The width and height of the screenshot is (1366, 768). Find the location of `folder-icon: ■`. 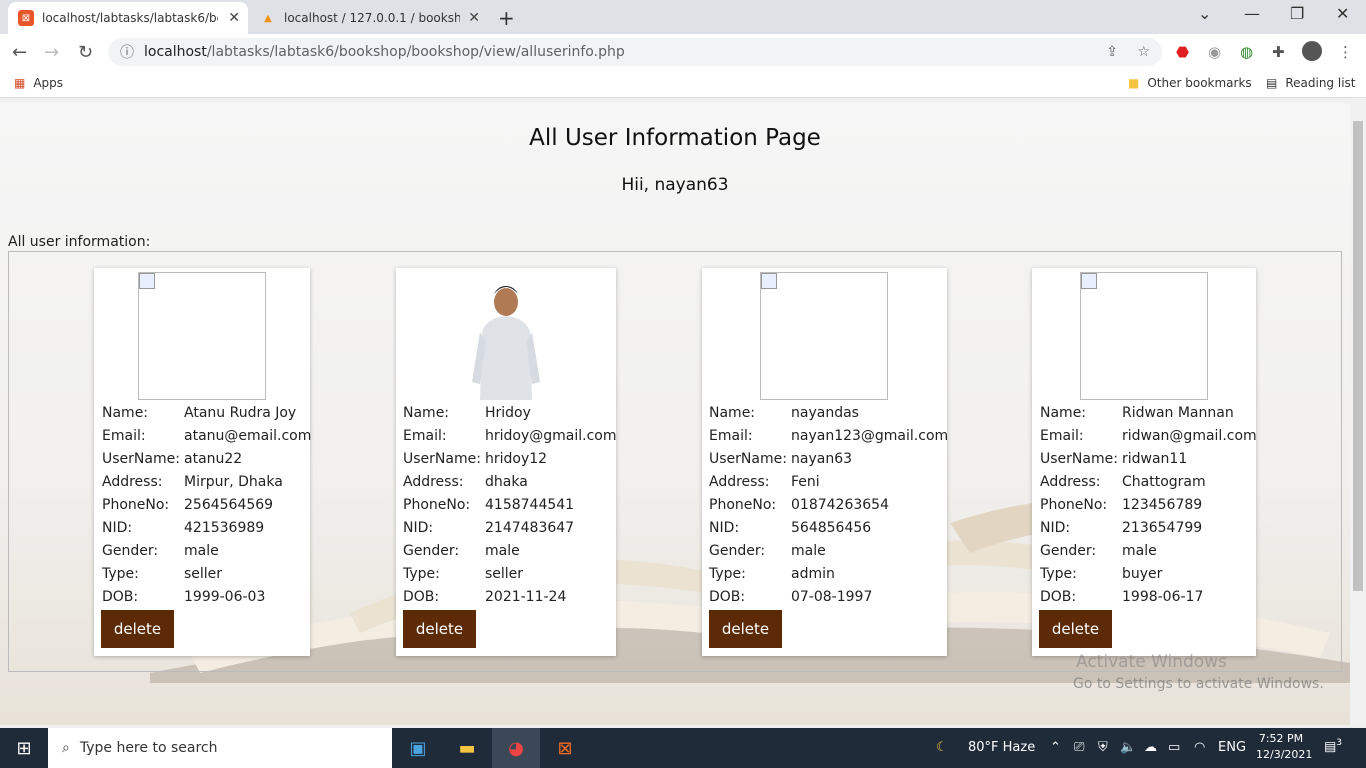

folder-icon: ■ is located at coordinates (1134, 83).